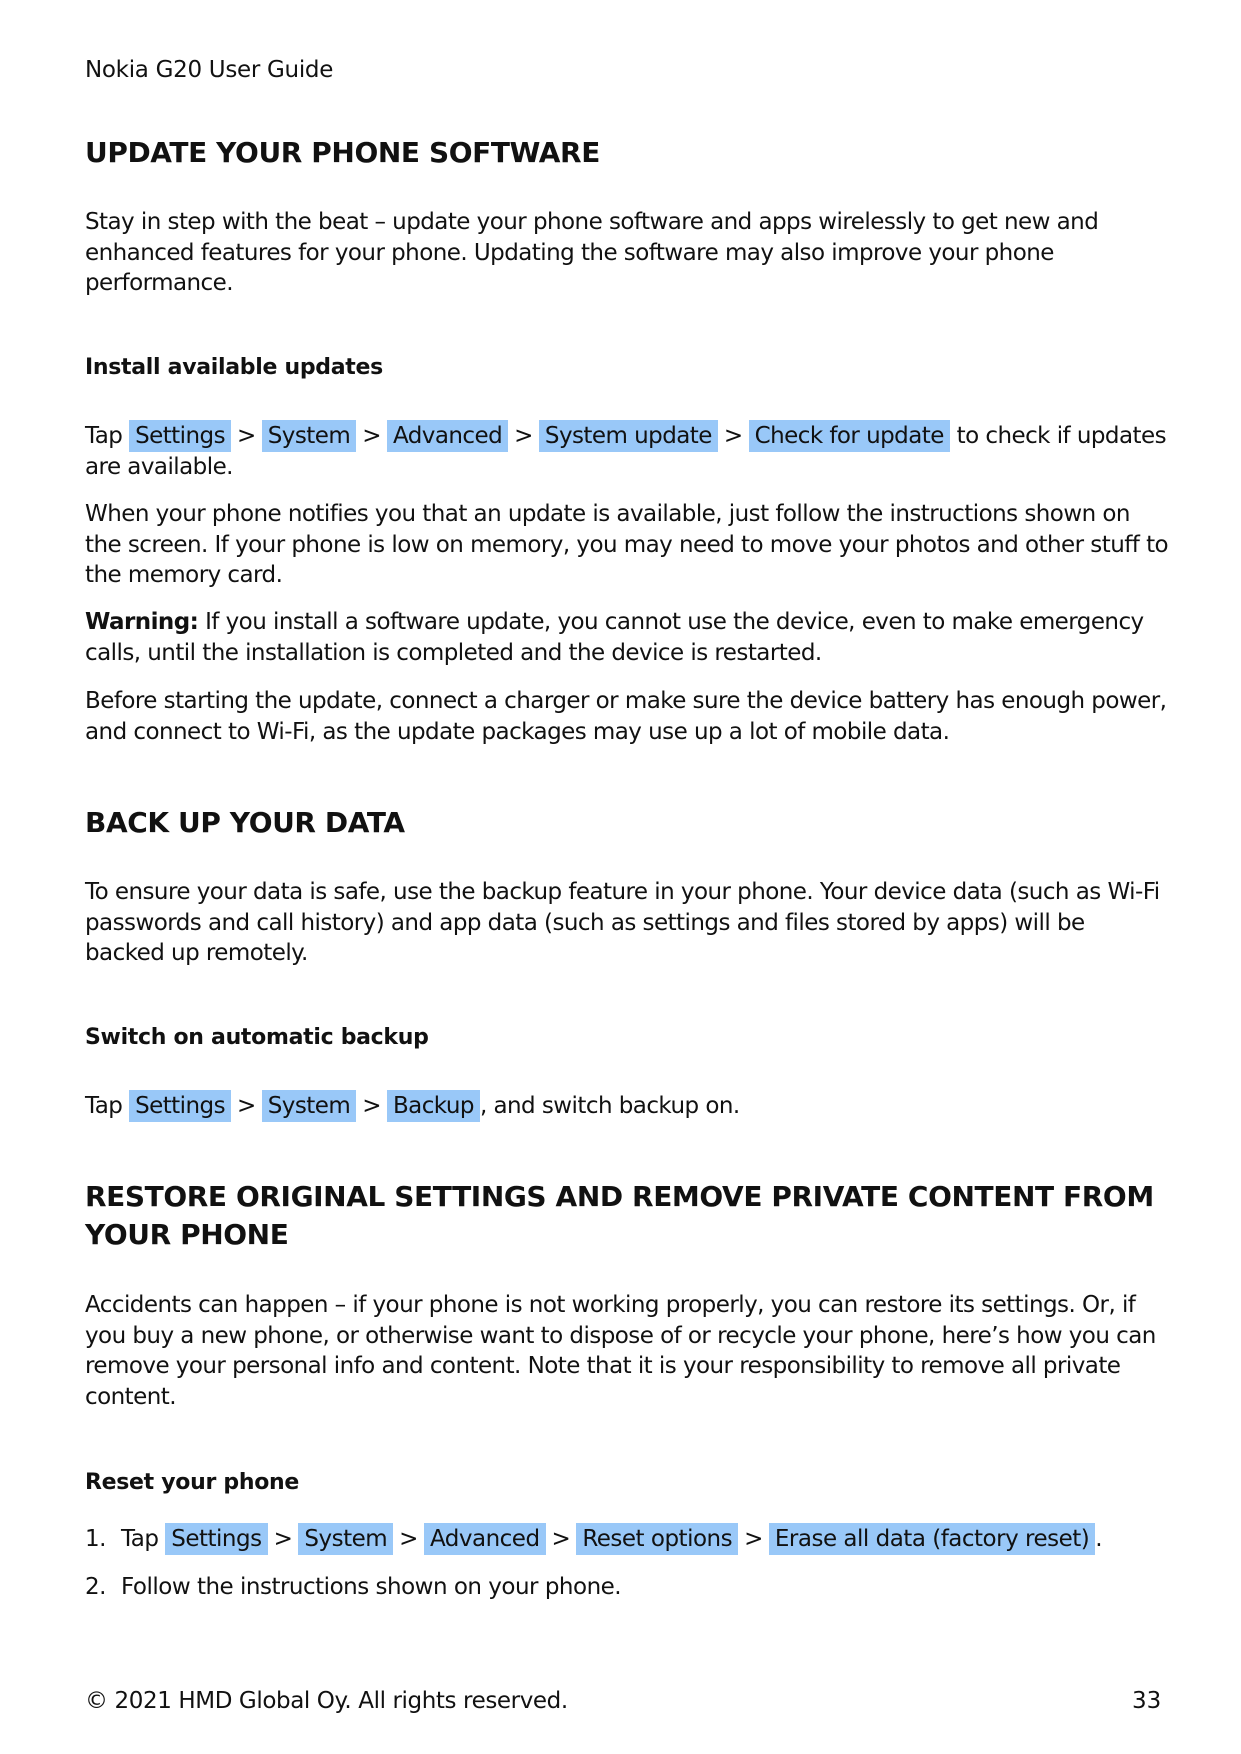 This screenshot has width=1241, height=1754. Describe the element at coordinates (142, 622) in the screenshot. I see `warning-label: Warning:` at that location.